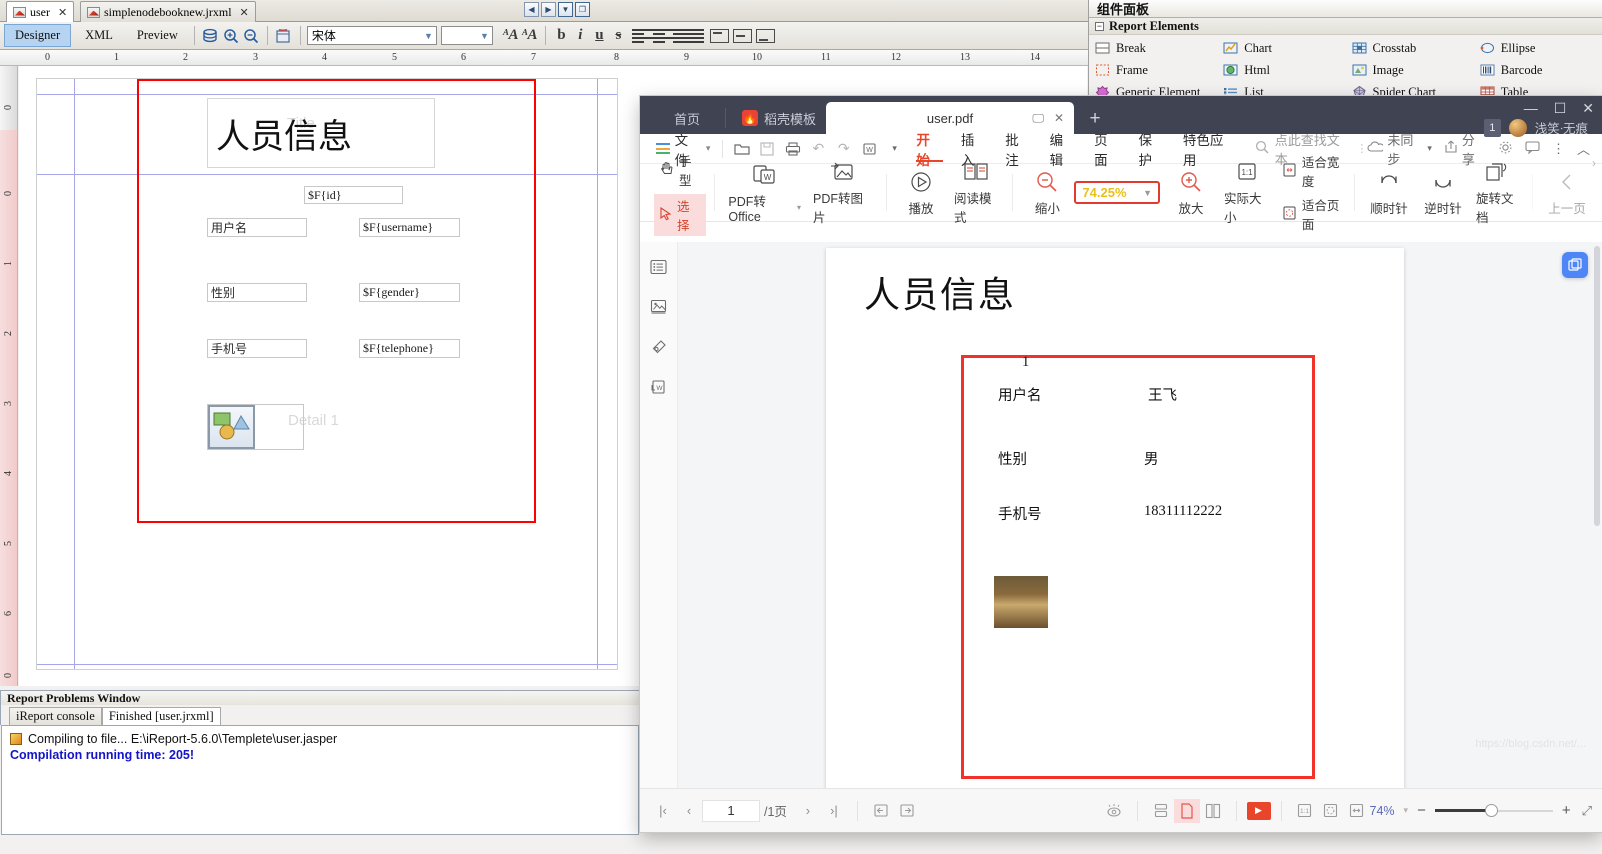  Describe the element at coordinates (257, 292) in the screenshot. I see `gender-label: 性别` at that location.